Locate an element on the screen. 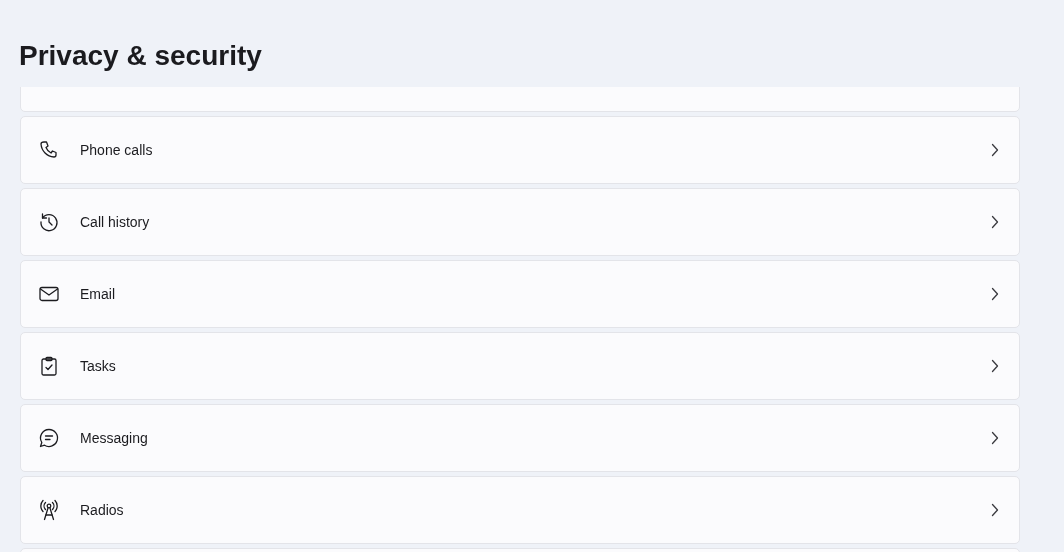  row-label: Email is located at coordinates (98, 294).